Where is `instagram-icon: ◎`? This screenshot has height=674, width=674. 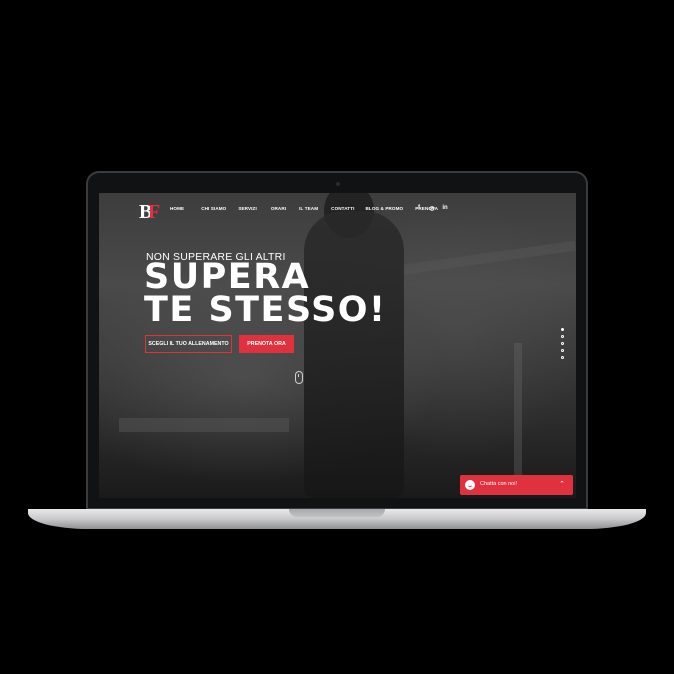 instagram-icon: ◎ is located at coordinates (432, 208).